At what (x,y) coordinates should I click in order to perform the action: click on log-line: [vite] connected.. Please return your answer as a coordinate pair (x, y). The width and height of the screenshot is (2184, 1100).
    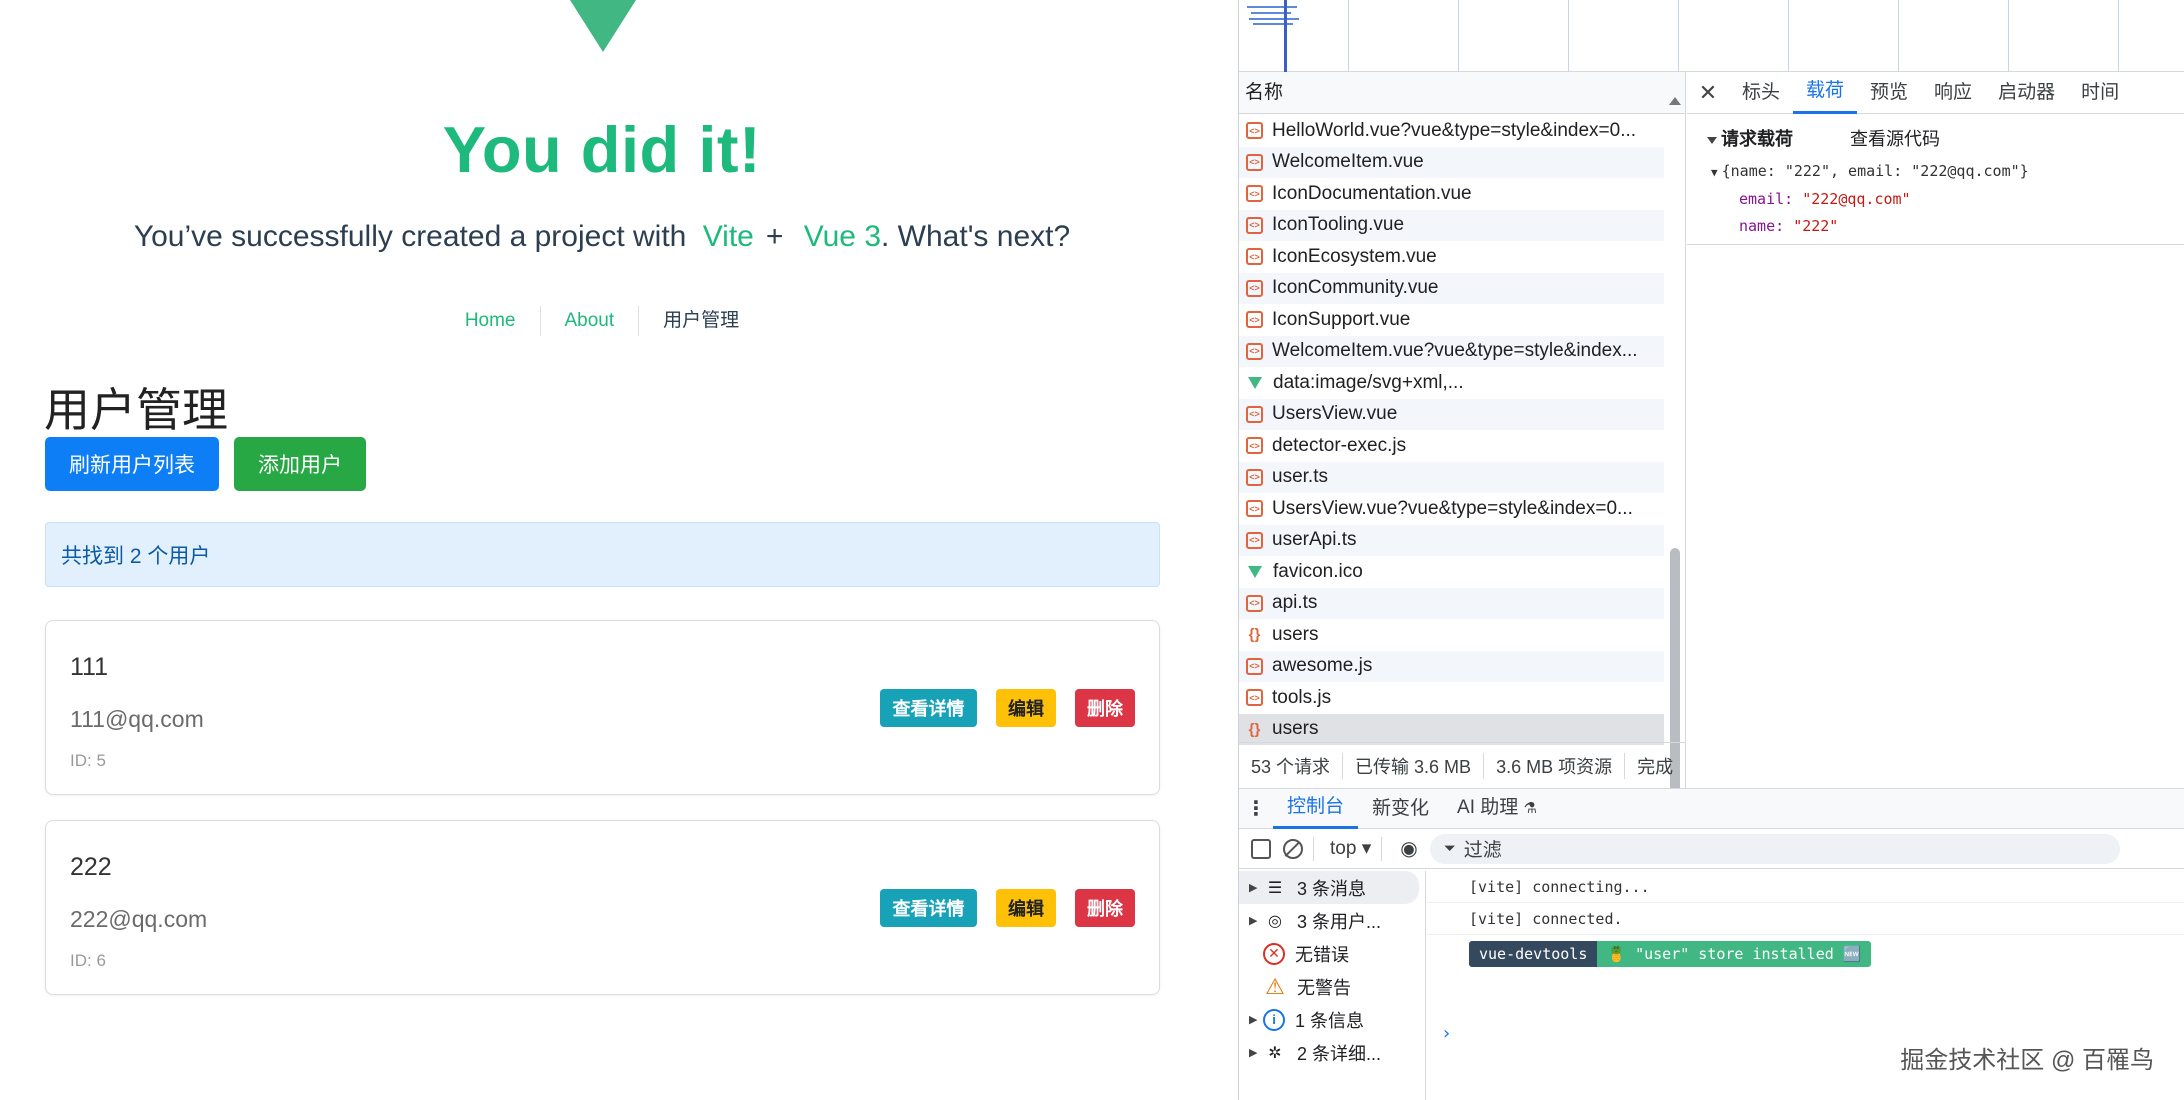
    Looking at the image, I should click on (1805, 919).